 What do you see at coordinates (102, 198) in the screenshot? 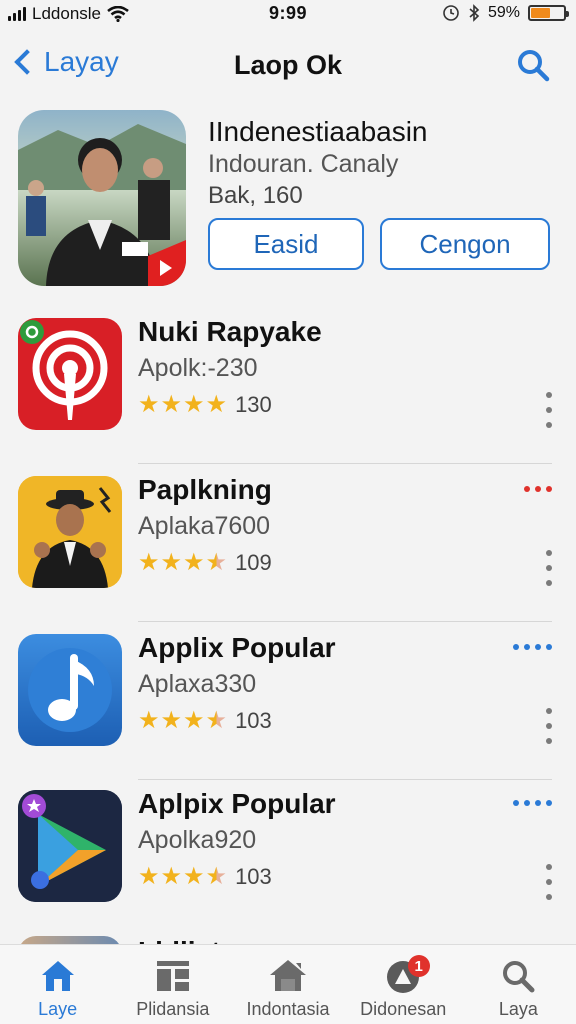
I see `featured-photo-icon` at bounding box center [102, 198].